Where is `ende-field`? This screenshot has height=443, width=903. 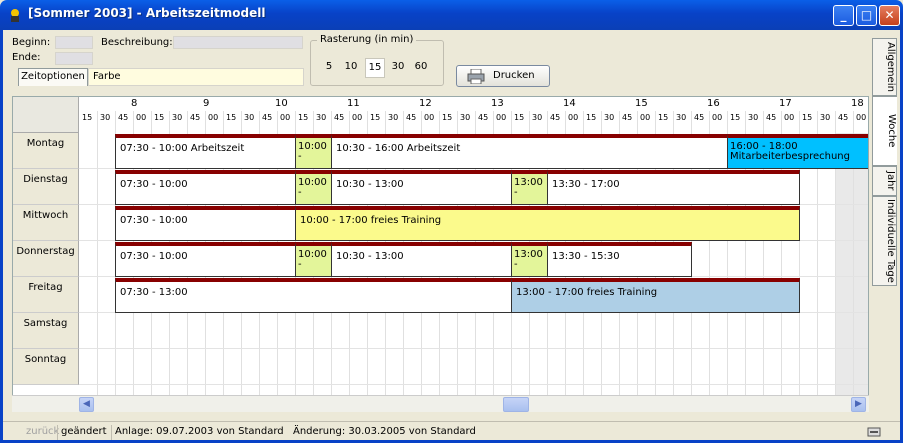
ende-field is located at coordinates (74, 58).